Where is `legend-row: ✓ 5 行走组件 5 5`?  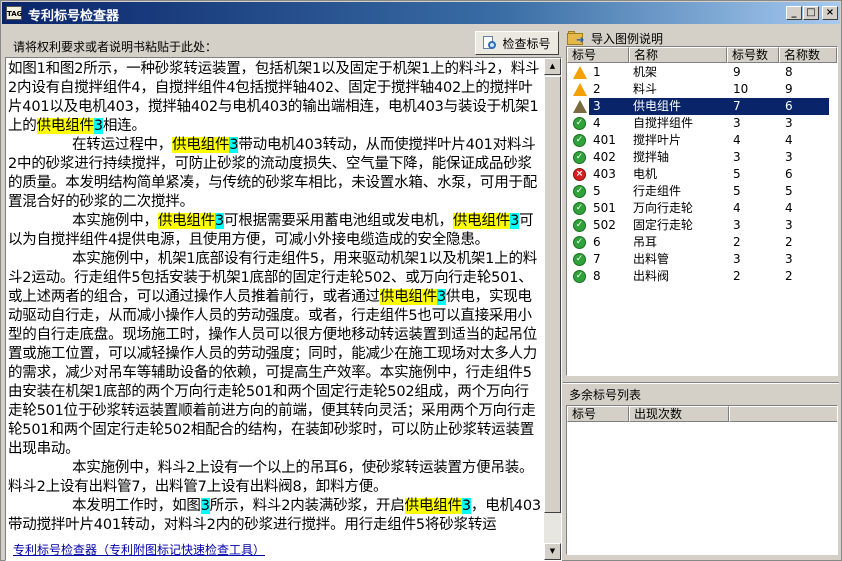
legend-row: ✓ 5 行走组件 5 5 is located at coordinates (699, 191).